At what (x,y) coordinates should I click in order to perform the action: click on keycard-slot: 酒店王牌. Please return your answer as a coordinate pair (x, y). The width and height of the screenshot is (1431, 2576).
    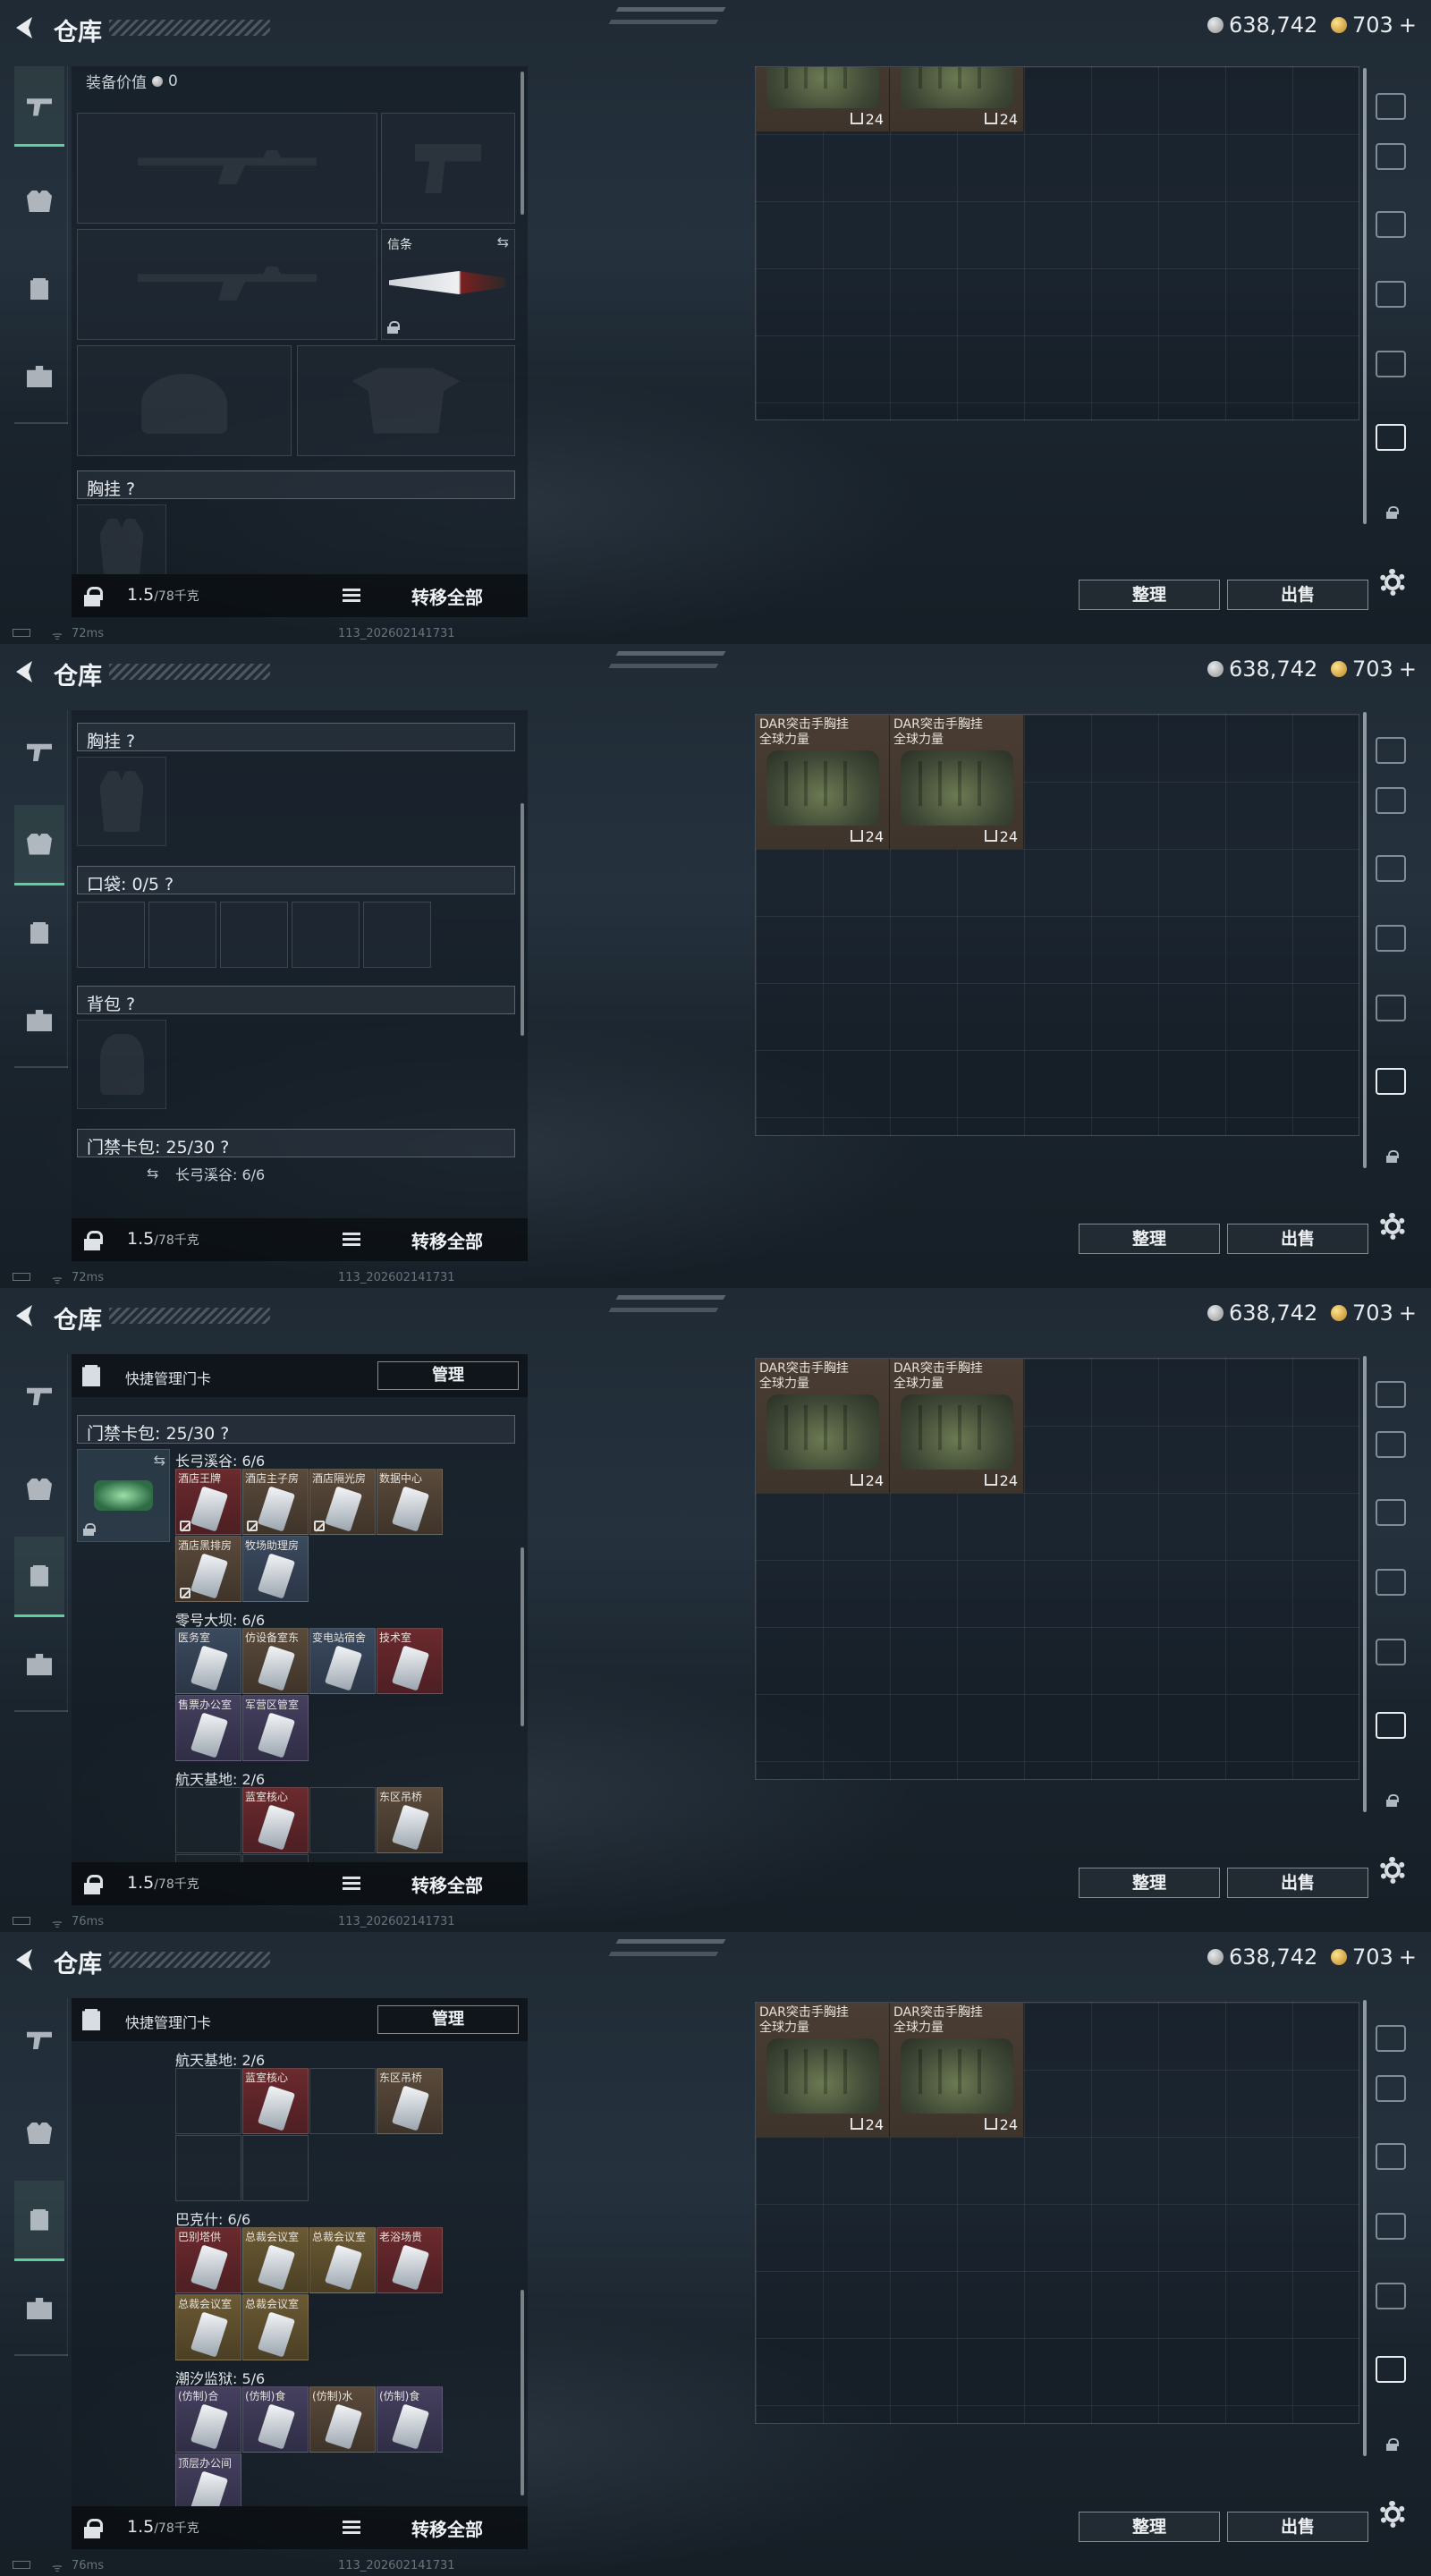
    Looking at the image, I should click on (208, 1502).